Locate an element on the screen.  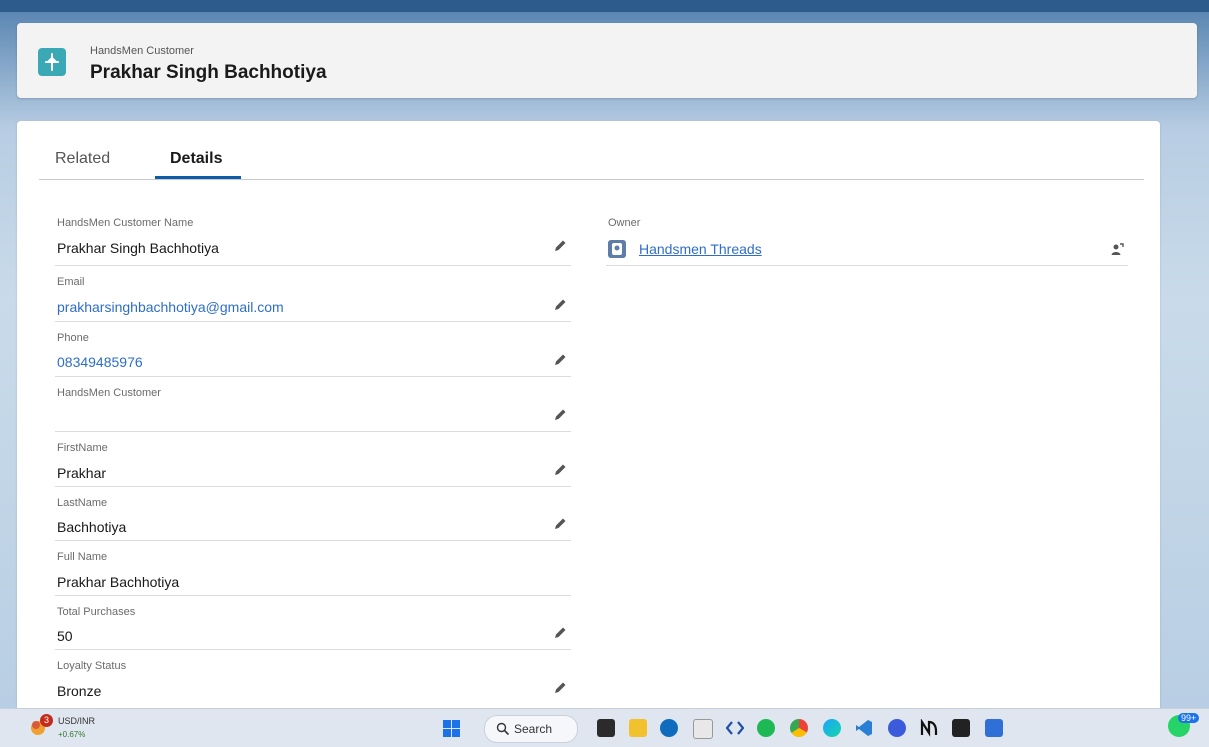
field-label: Loyalty Status is located at coordinates (92, 666).